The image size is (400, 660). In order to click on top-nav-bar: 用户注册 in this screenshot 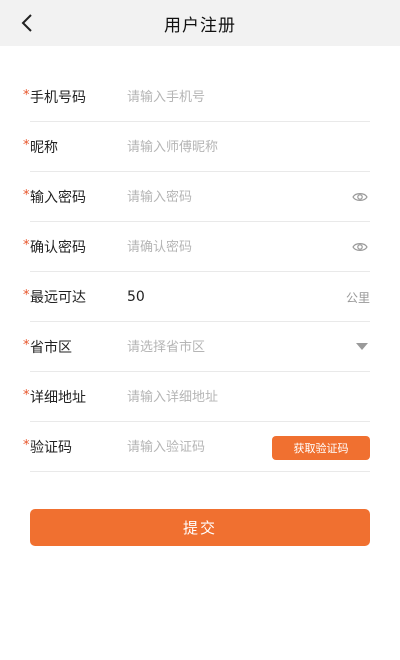, I will do `click(200, 23)`.